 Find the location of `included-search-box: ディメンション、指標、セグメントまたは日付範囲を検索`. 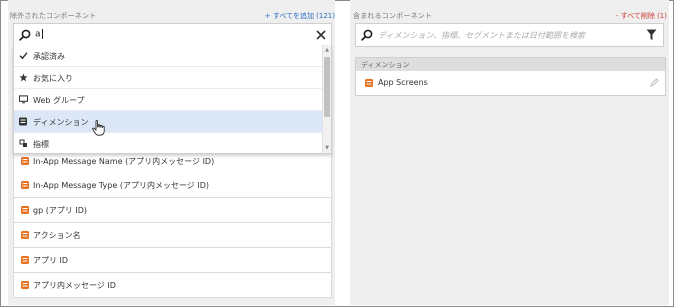

included-search-box: ディメンション、指標、セグメントまたは日付範囲を検索 is located at coordinates (509, 35).